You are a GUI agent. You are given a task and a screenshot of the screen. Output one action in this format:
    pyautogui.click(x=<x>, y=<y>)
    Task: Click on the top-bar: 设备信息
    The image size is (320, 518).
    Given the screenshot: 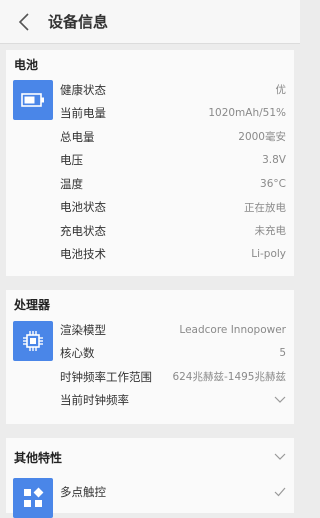 What is the action you would take?
    pyautogui.click(x=150, y=22)
    